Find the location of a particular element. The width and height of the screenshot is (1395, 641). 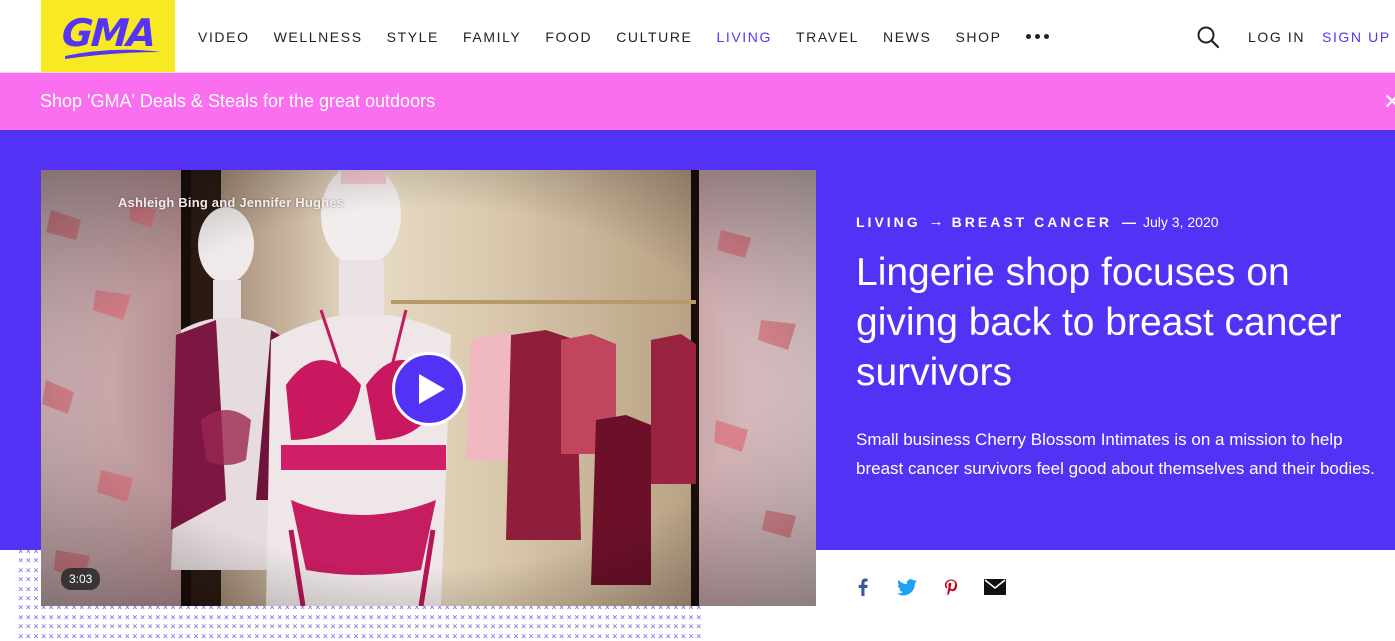

email-icon is located at coordinates (995, 587).